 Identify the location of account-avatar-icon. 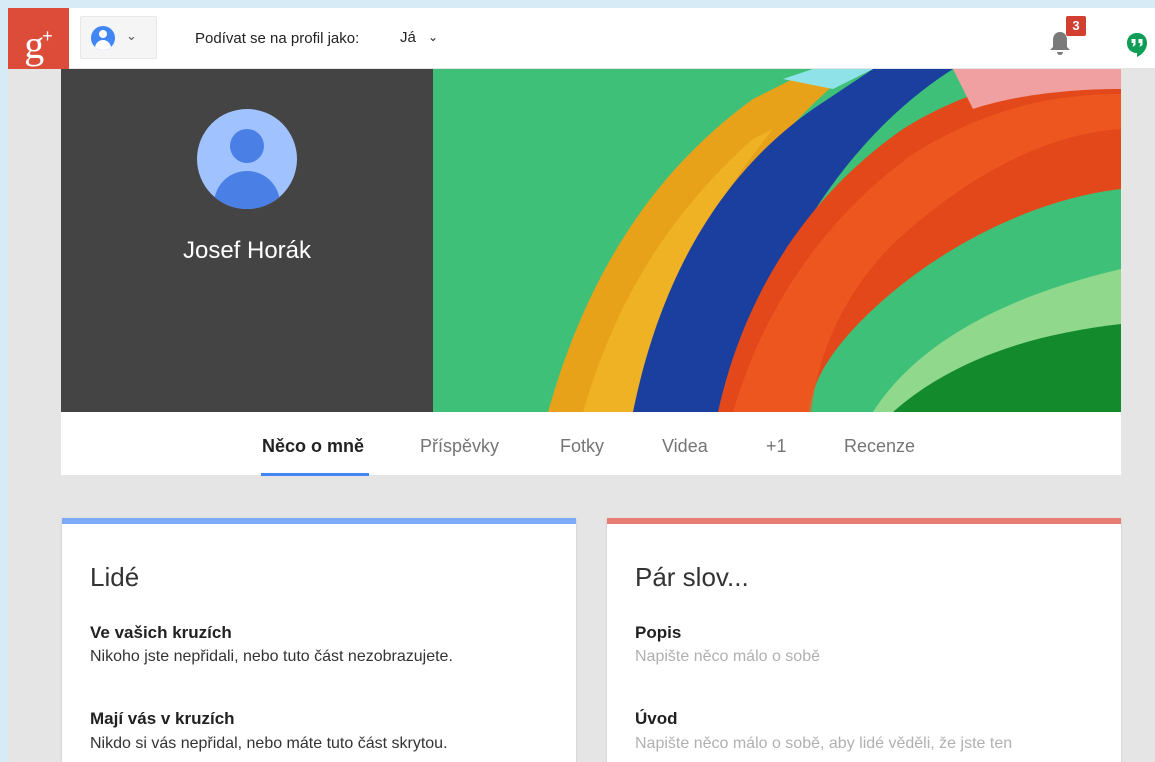
(103, 38).